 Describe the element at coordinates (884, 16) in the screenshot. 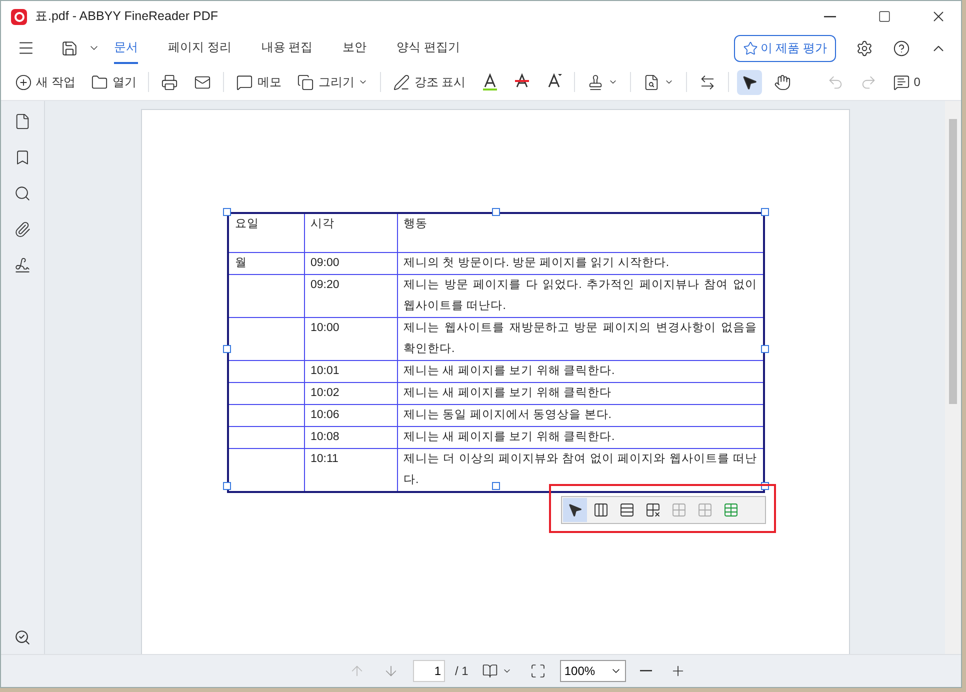

I see `maximize-icon` at that location.